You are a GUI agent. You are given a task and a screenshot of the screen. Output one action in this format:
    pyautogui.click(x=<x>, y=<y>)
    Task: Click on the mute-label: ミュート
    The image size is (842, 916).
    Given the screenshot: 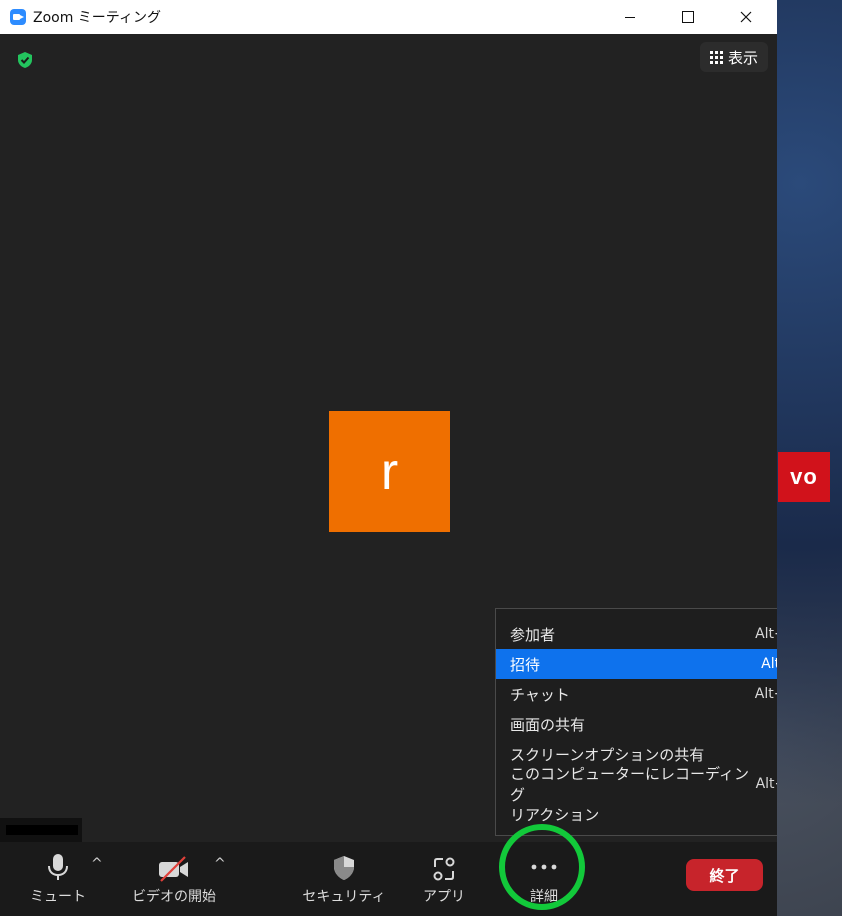 What is the action you would take?
    pyautogui.click(x=58, y=897)
    